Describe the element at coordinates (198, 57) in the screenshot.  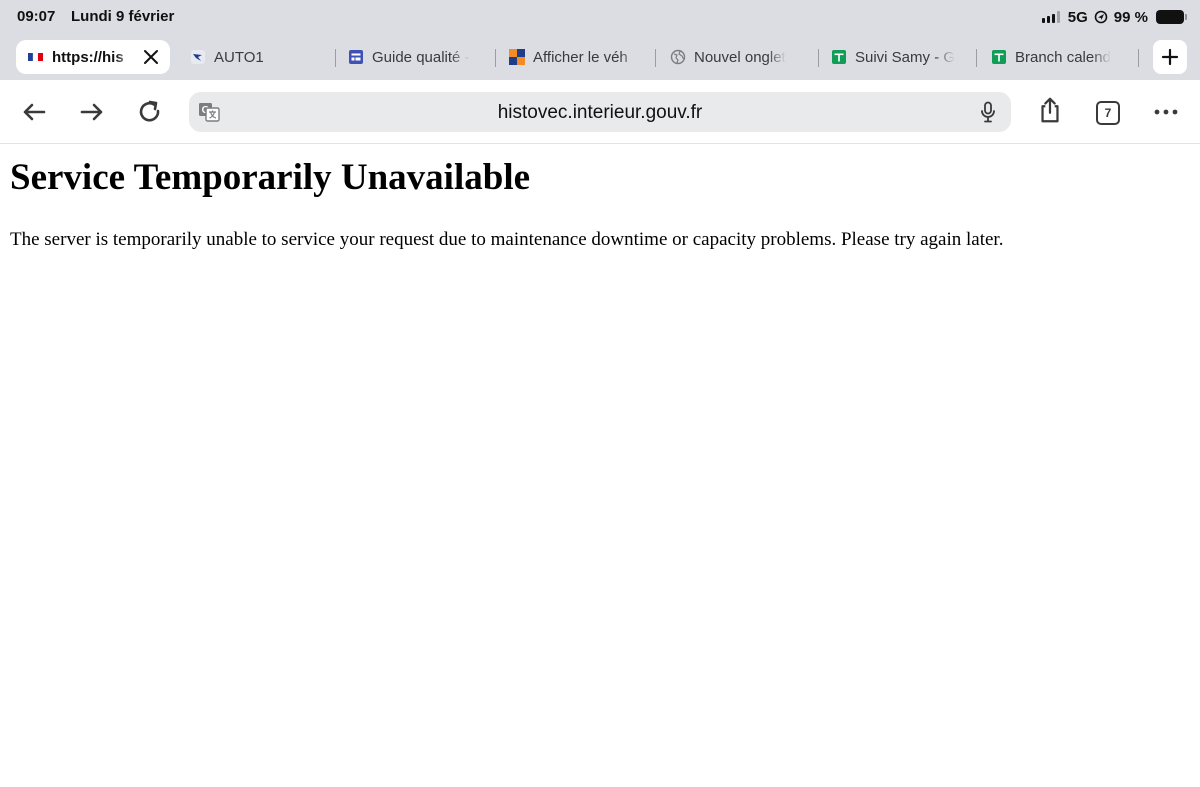
I see `auto1-bird-icon` at that location.